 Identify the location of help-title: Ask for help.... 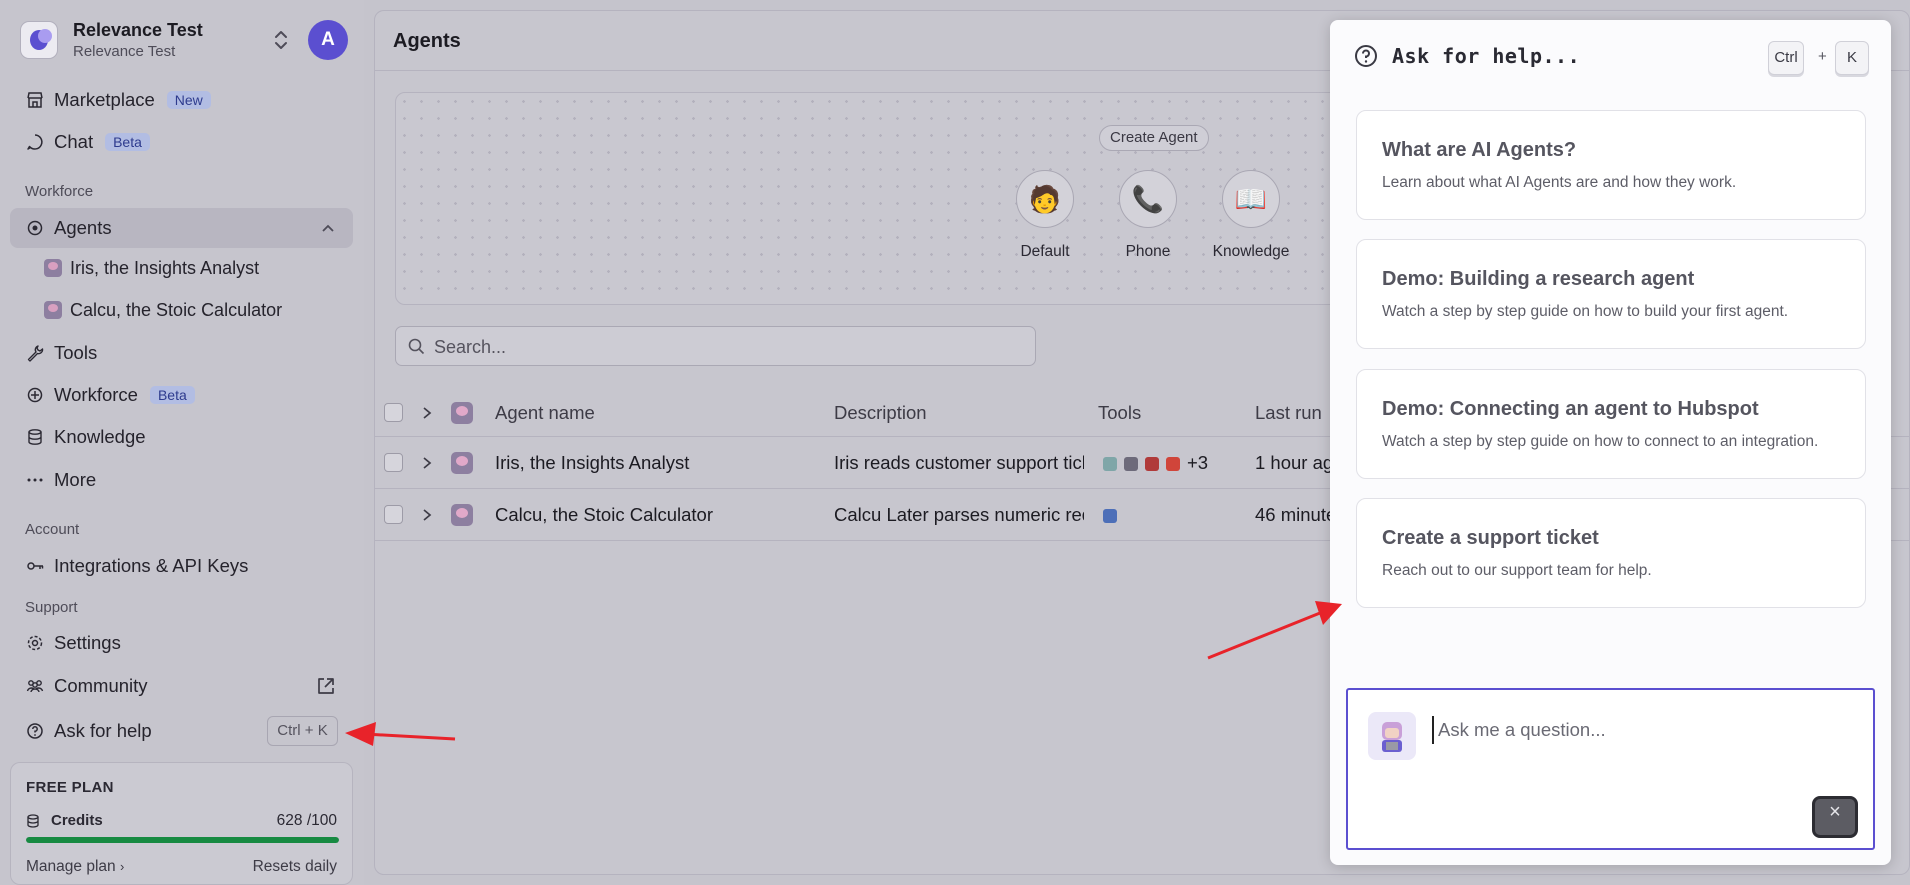
(1486, 56).